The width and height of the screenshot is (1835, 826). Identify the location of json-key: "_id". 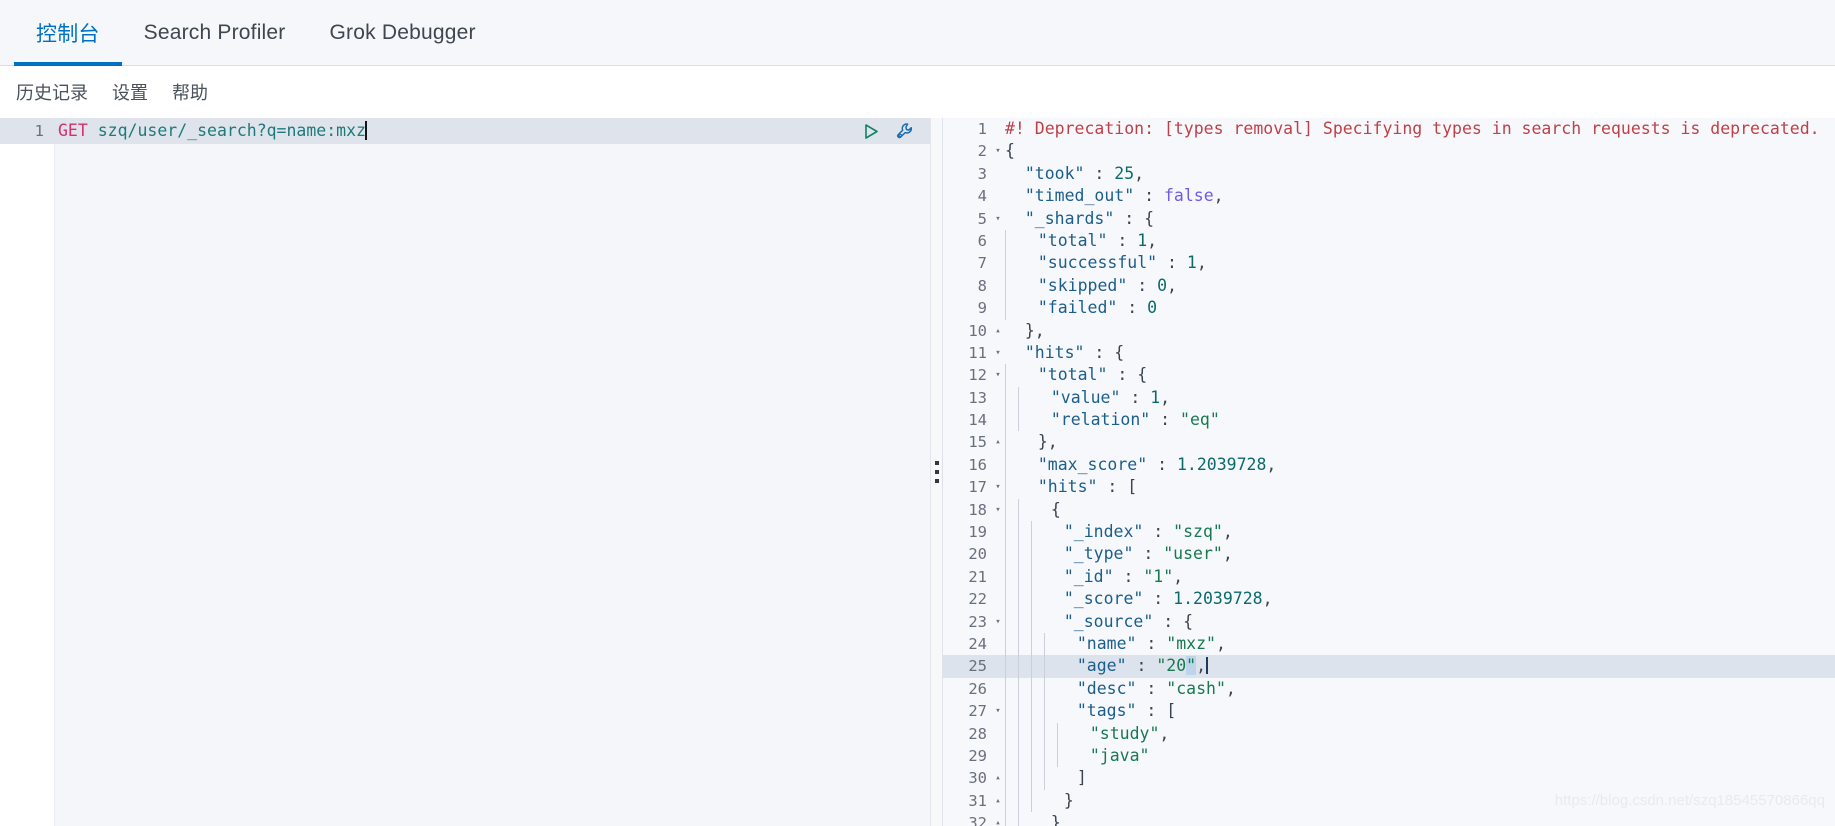
(1088, 576).